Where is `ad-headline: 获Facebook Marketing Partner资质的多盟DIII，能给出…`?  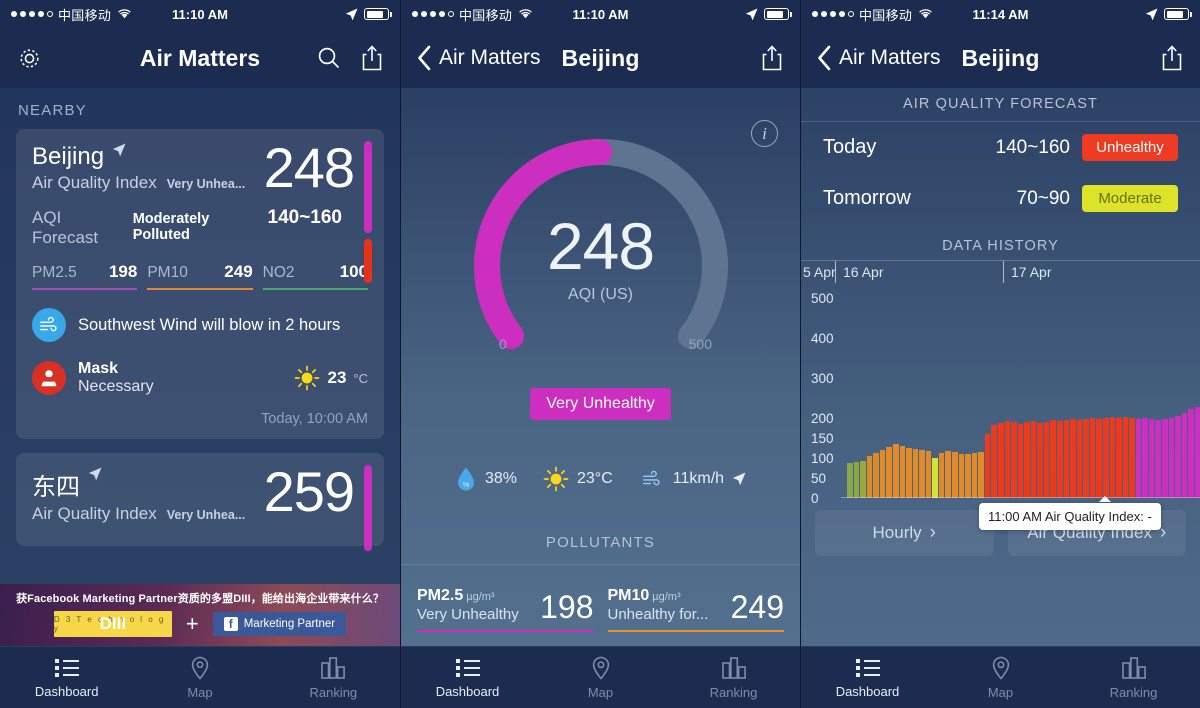 ad-headline: 获Facebook Marketing Partner资质的多盟DIII，能给出… is located at coordinates (200, 599).